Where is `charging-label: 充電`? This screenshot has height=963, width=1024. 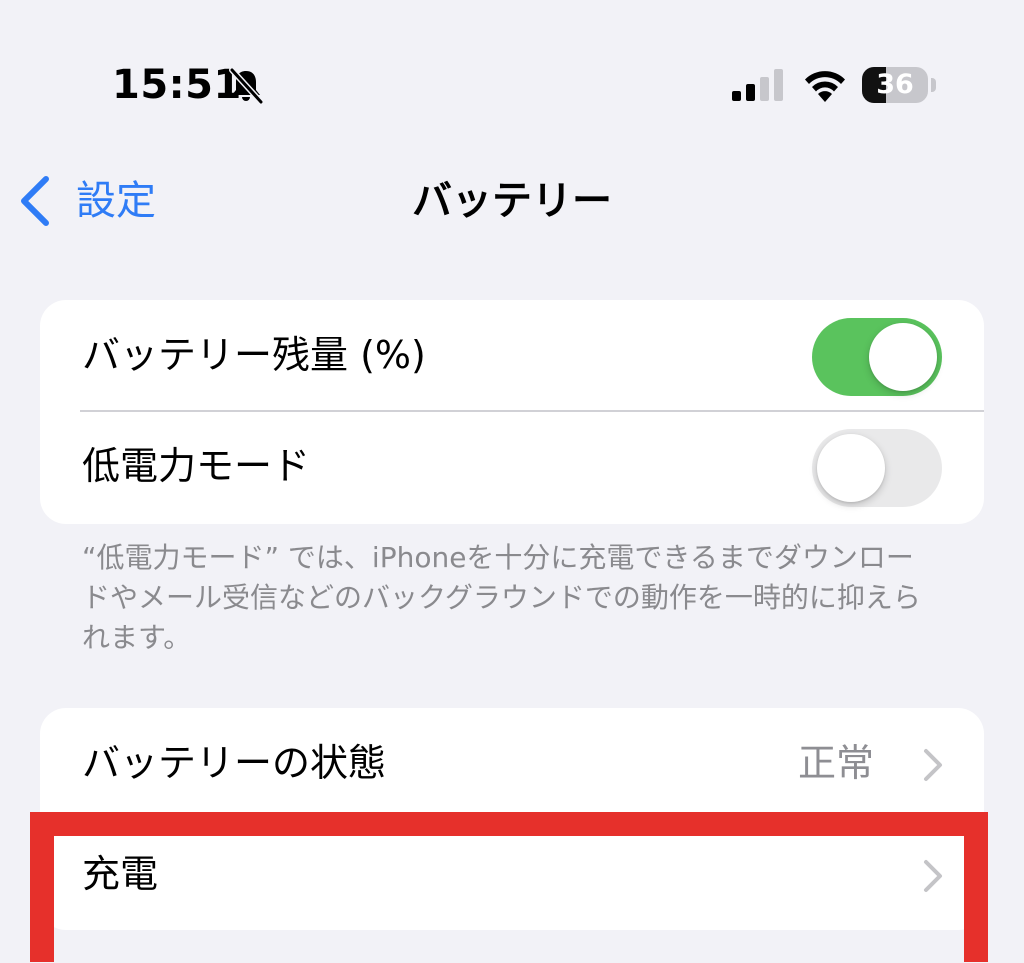 charging-label: 充電 is located at coordinates (120, 874).